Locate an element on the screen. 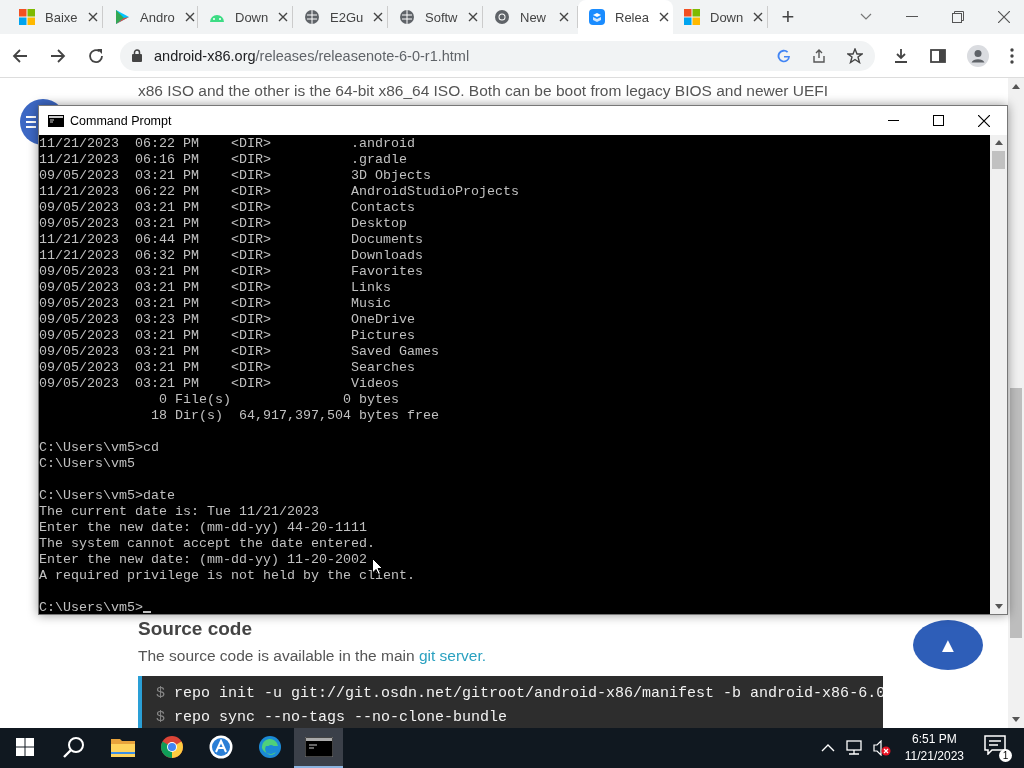  console-text: 09/05/2023 03:21 PM <DIR> Links is located at coordinates (215, 287).